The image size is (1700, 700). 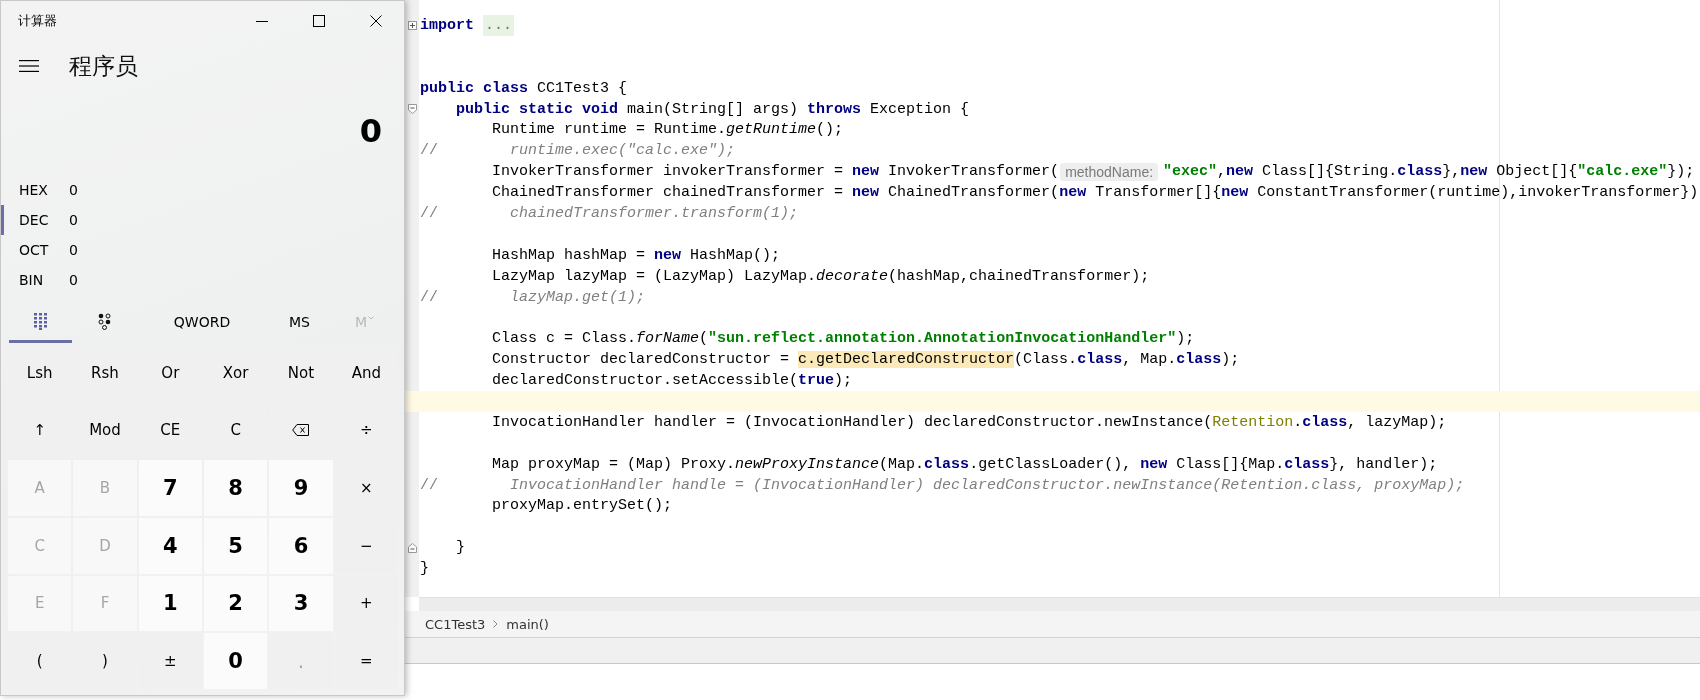 I want to click on calculator-tab: MS, so click(x=299, y=323).